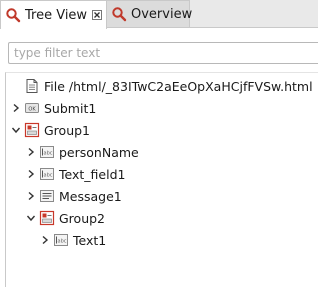 This screenshot has width=320, height=287. I want to click on tab-strip: Tree View Overview, so click(159, 14).